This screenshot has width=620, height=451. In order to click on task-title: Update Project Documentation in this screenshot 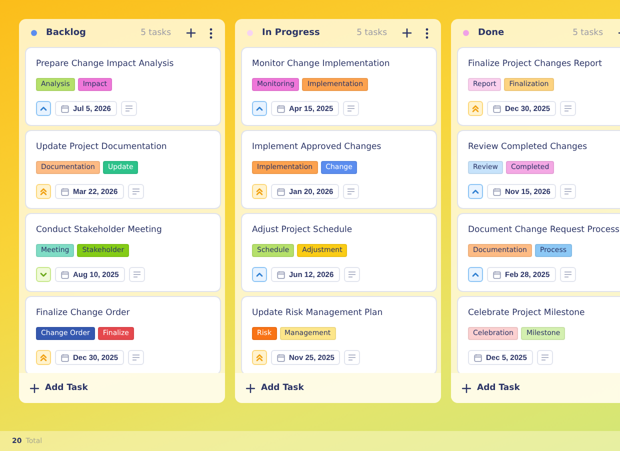, I will do `click(102, 147)`.